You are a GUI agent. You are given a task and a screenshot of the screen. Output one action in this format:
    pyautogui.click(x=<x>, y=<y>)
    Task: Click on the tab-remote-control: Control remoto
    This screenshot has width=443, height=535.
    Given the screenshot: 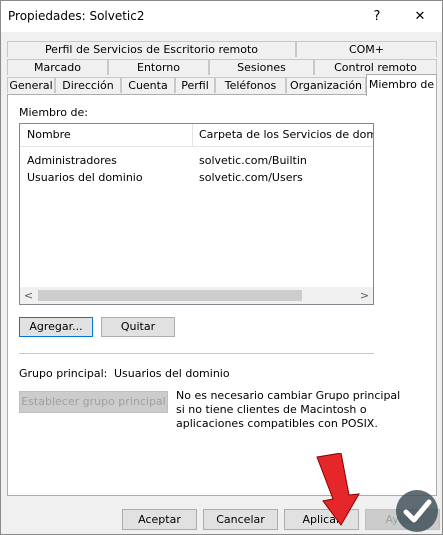 What is the action you would take?
    pyautogui.click(x=375, y=67)
    